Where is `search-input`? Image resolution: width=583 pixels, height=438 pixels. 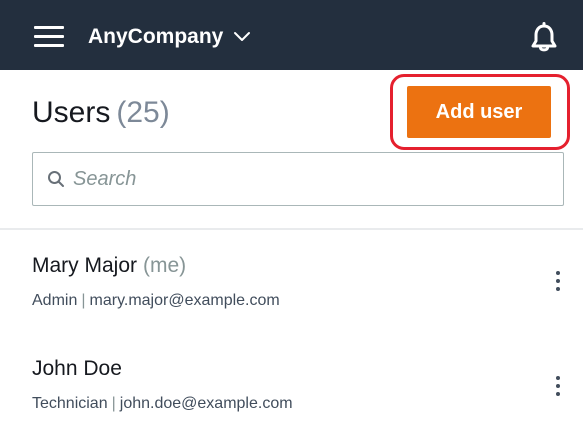
search-input is located at coordinates (313, 179).